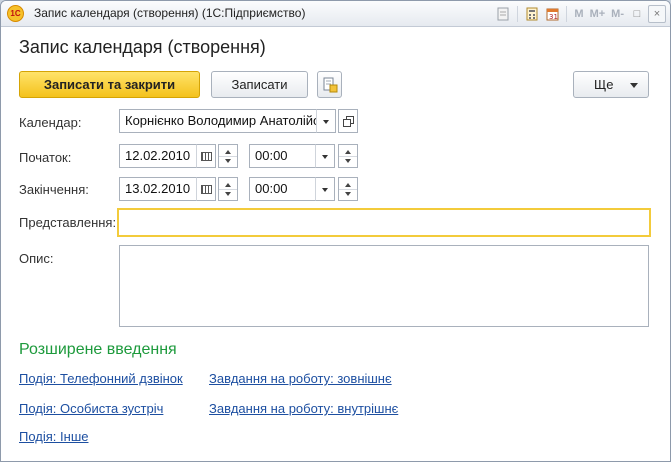  What do you see at coordinates (303, 408) in the screenshot?
I see `link-internal-task: Завдання на роботу: внутрішнє` at bounding box center [303, 408].